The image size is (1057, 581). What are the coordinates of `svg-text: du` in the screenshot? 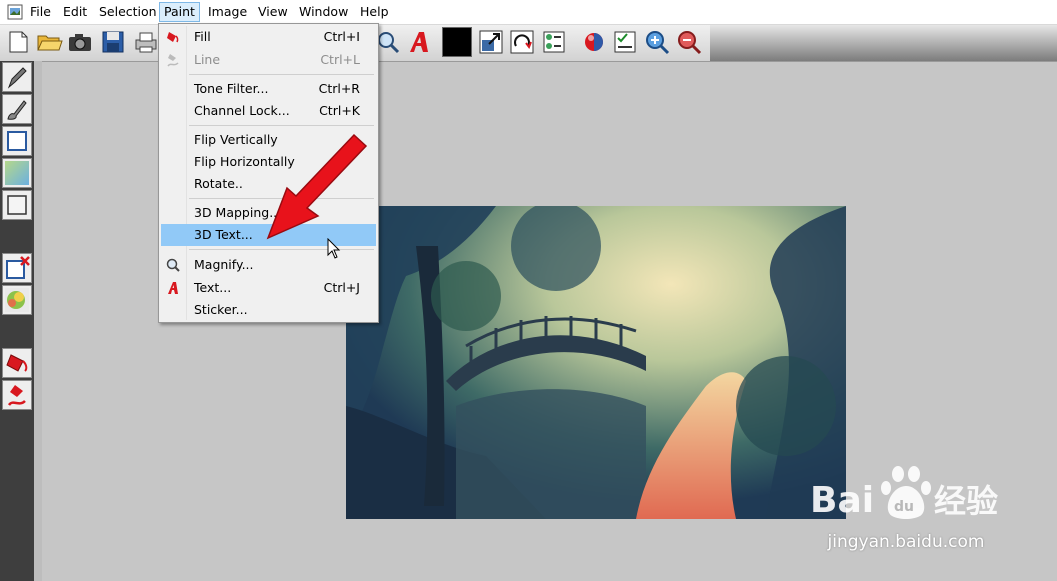 It's located at (904, 507).